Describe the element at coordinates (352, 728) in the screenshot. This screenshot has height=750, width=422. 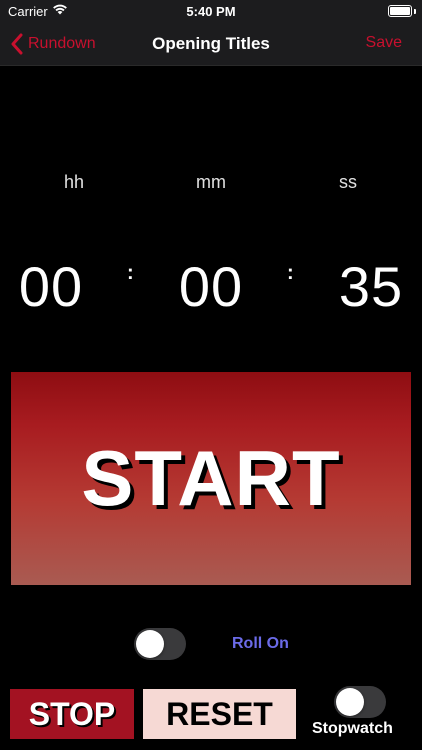
I see `stopwatch-label: Stopwatch` at that location.